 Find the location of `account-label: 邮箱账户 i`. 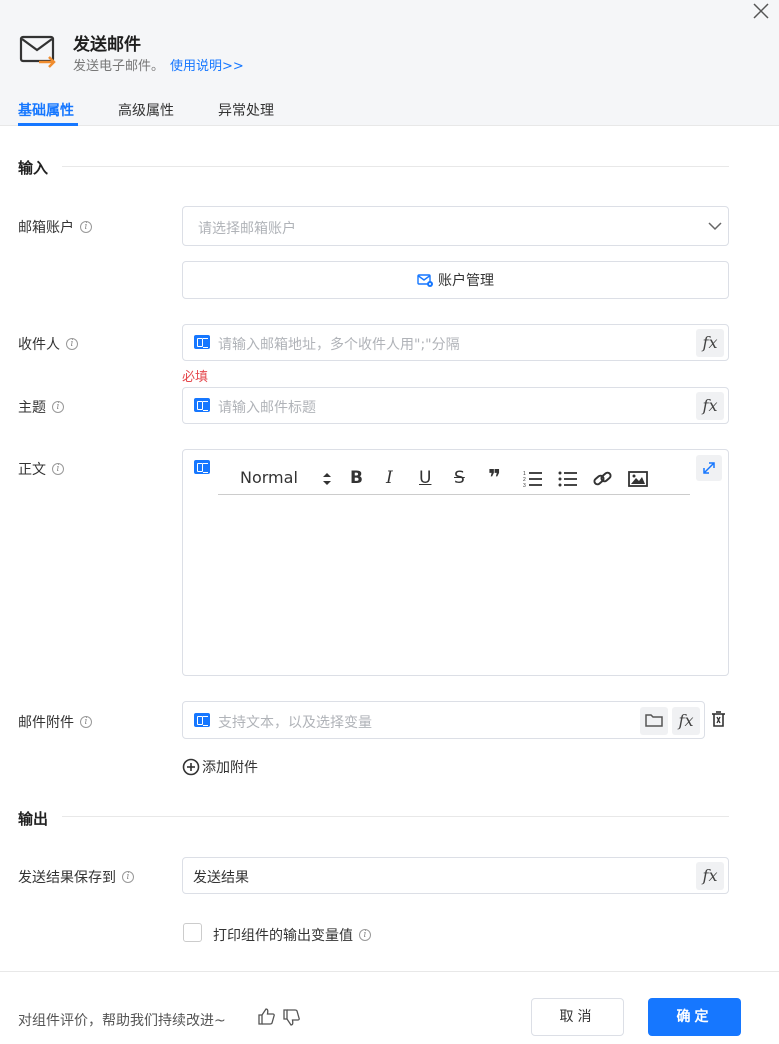

account-label: 邮箱账户 i is located at coordinates (55, 227).